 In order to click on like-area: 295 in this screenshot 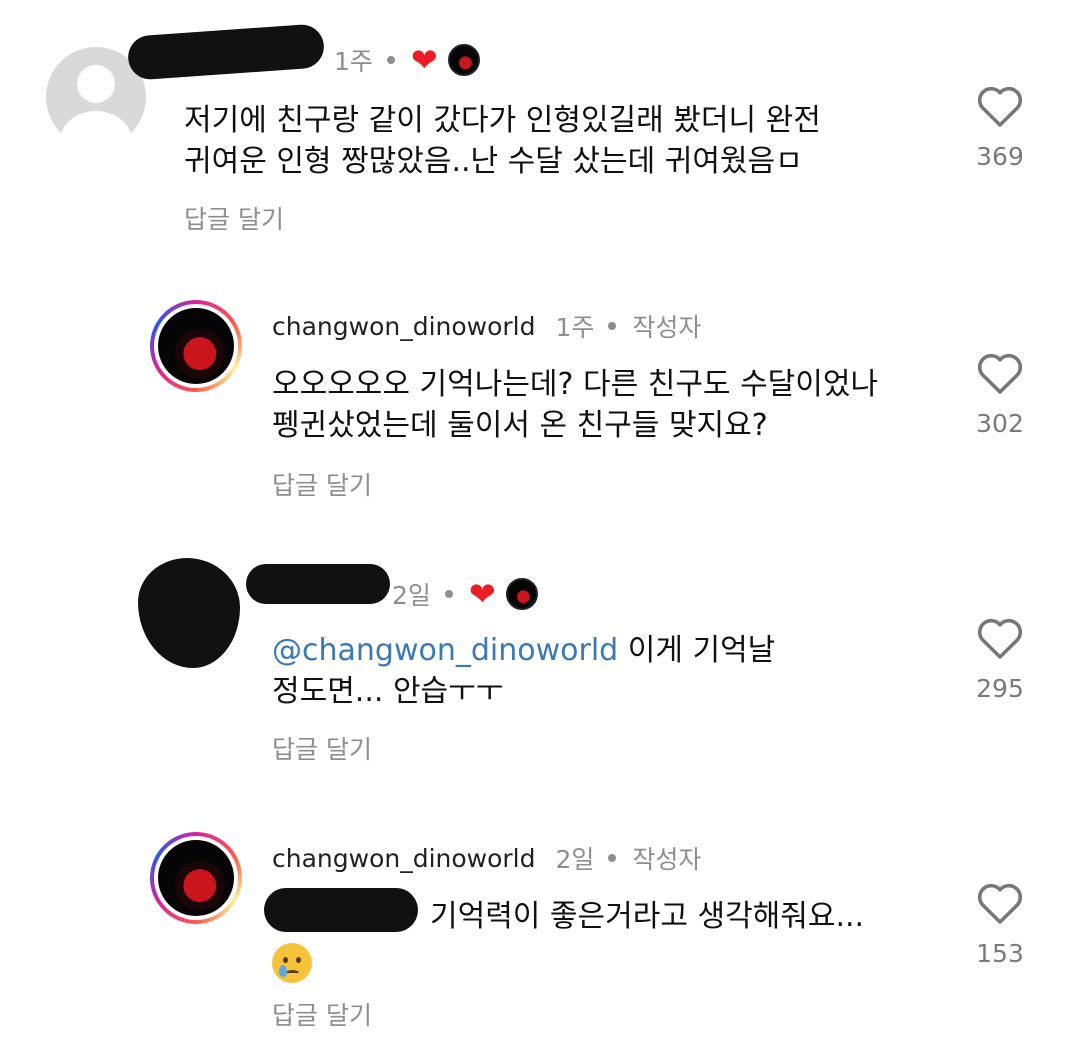, I will do `click(1000, 659)`.